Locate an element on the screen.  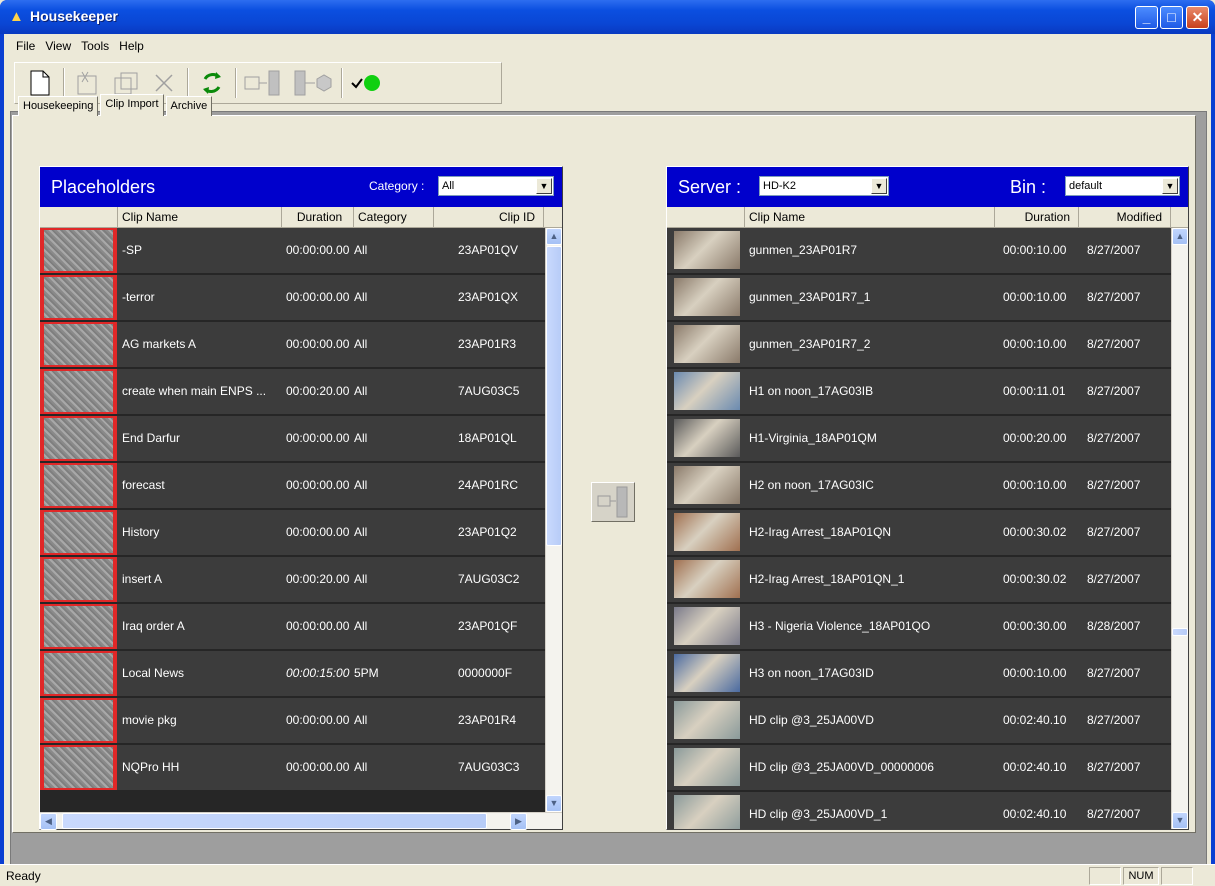
table-row: H2 on noon_17AG03IC 00:00:10.00 8/27/2007 is located at coordinates (919, 486).